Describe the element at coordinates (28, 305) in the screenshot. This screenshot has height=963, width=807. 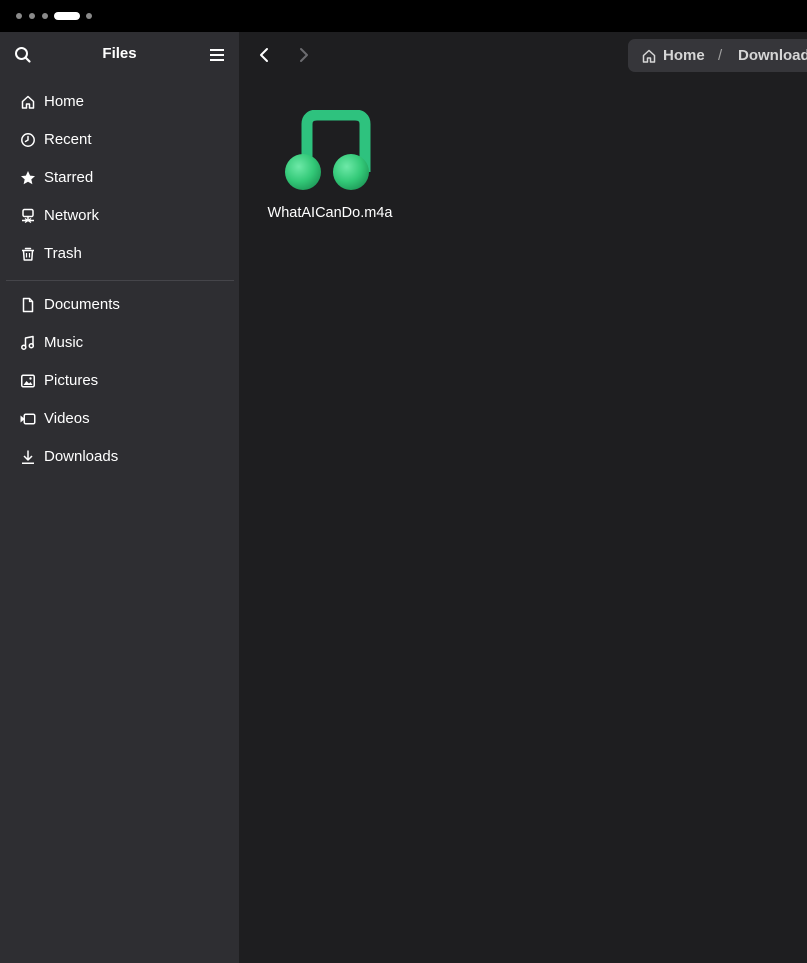
I see `document-icon` at that location.